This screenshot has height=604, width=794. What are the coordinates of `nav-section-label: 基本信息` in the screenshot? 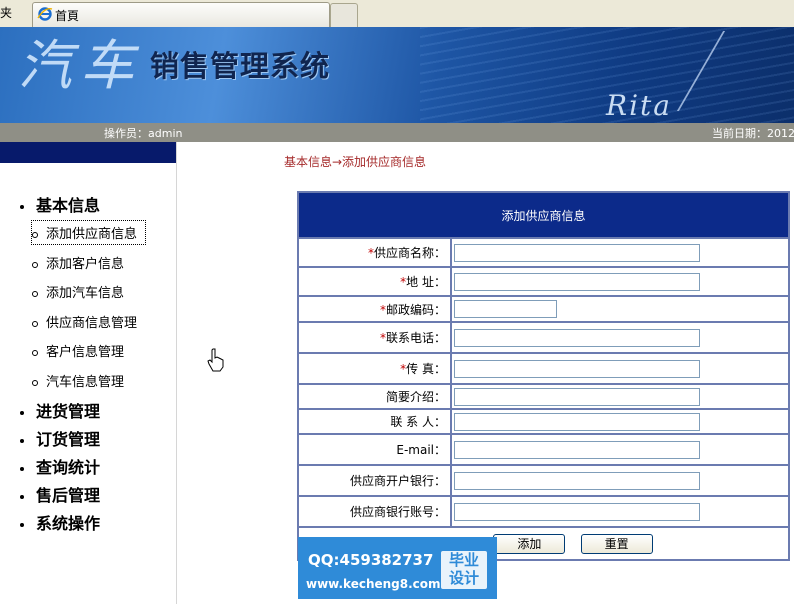 It's located at (68, 205).